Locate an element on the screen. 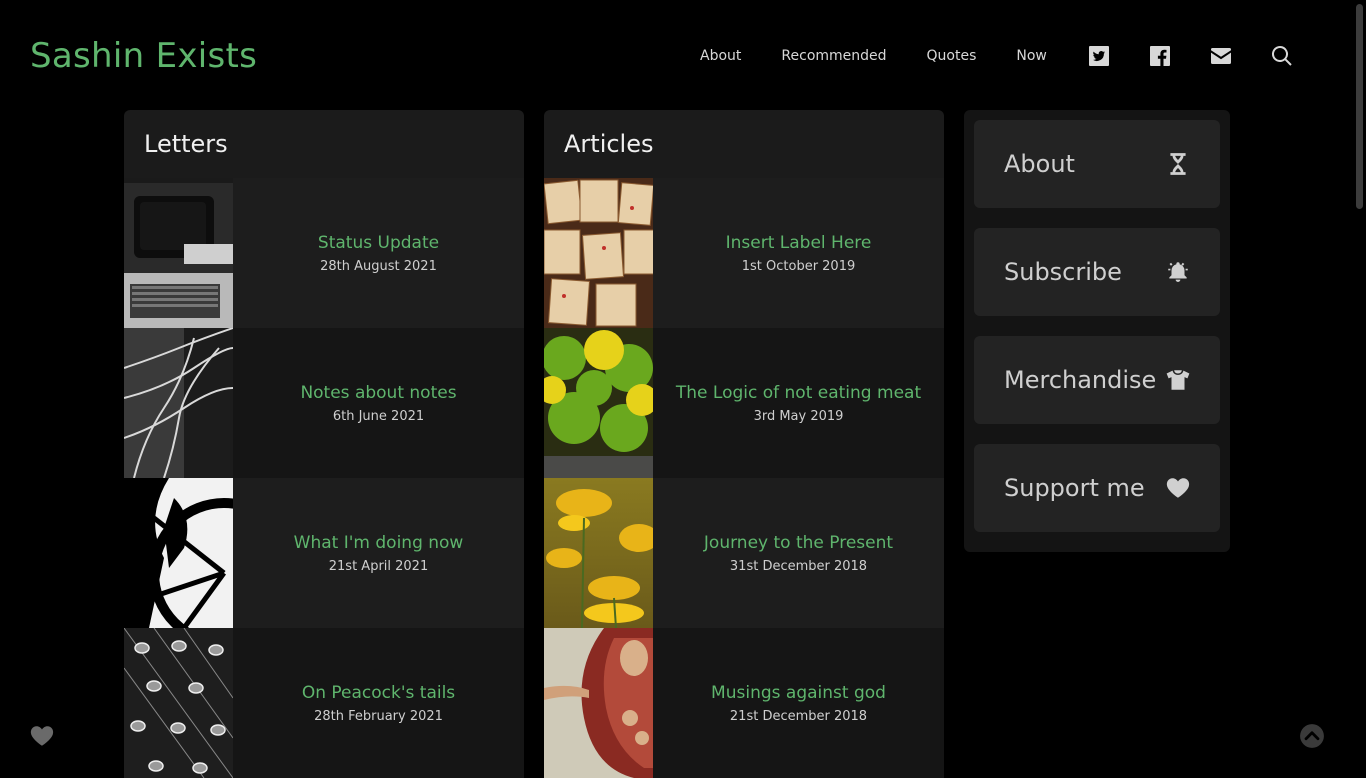 The image size is (1366, 778). sidebar-card-label: Subscribe is located at coordinates (1063, 272).